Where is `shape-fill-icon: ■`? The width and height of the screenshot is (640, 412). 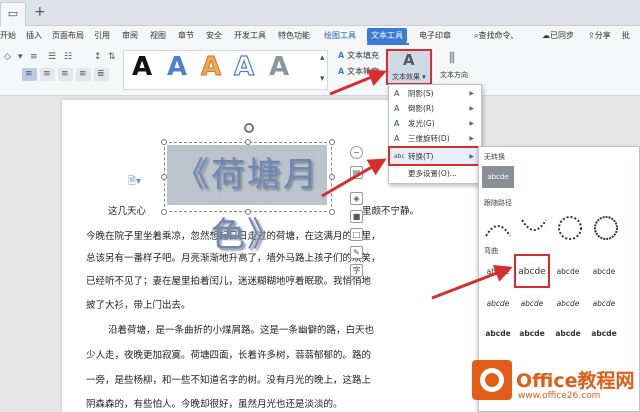
shape-fill-icon: ■ is located at coordinates (356, 216).